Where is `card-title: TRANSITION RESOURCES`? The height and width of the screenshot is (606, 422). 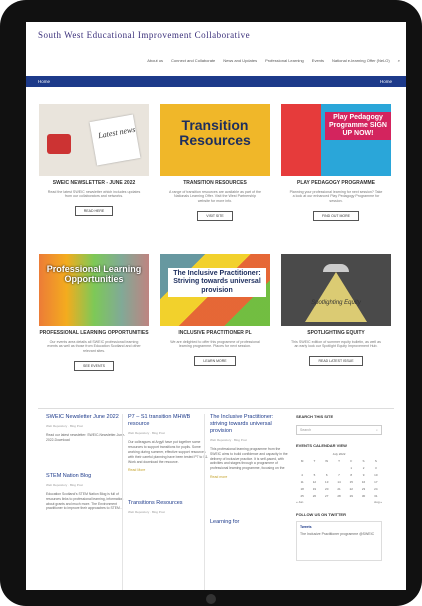
card-title: TRANSITION RESOURCES is located at coordinates (215, 183).